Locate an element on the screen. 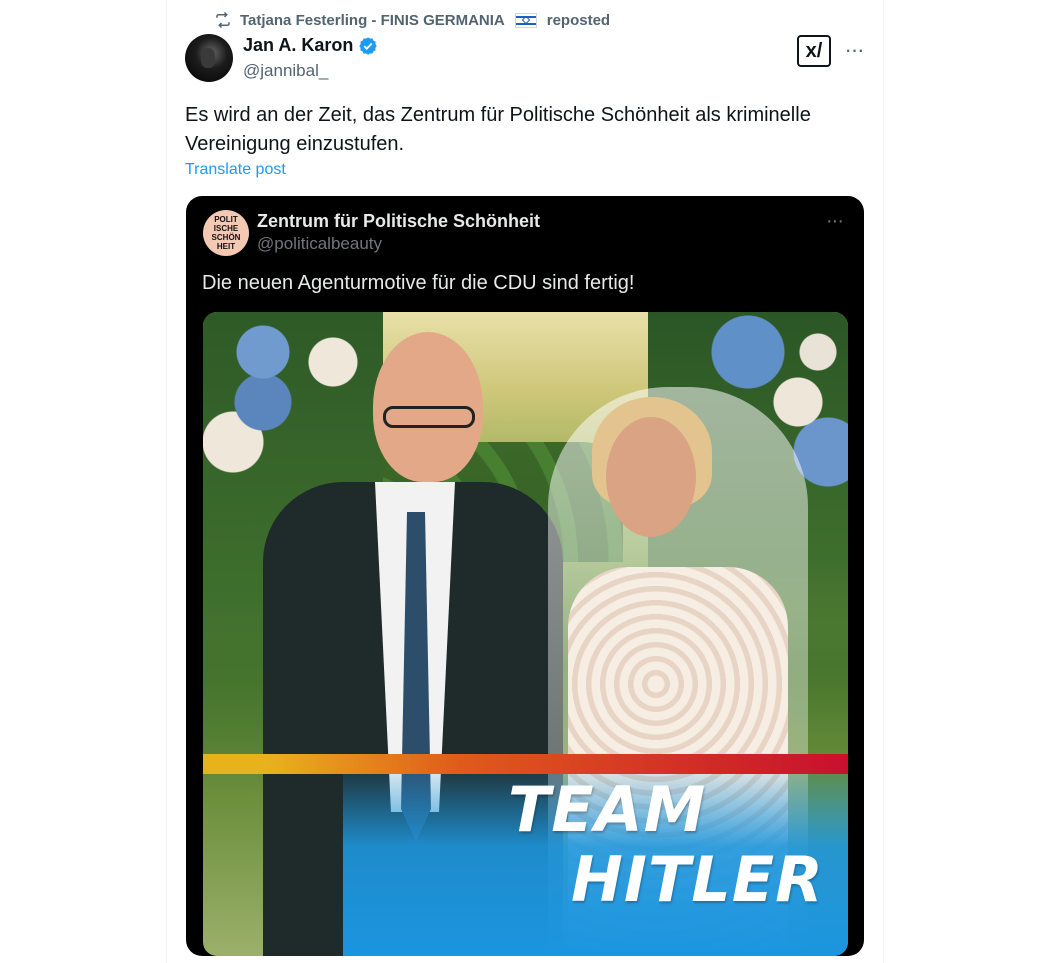  author-display-name: Jan A. Karon is located at coordinates (298, 45).